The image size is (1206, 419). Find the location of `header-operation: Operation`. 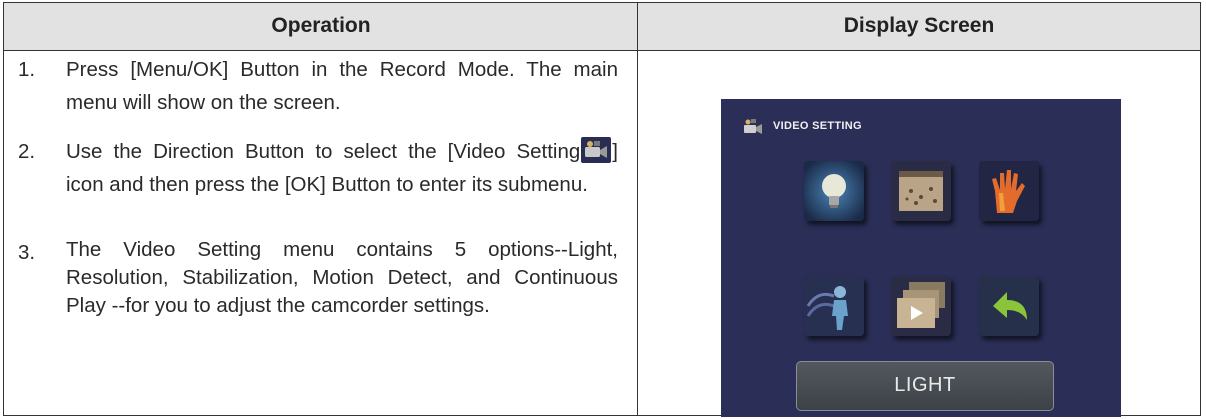

header-operation: Operation is located at coordinates (321, 25).